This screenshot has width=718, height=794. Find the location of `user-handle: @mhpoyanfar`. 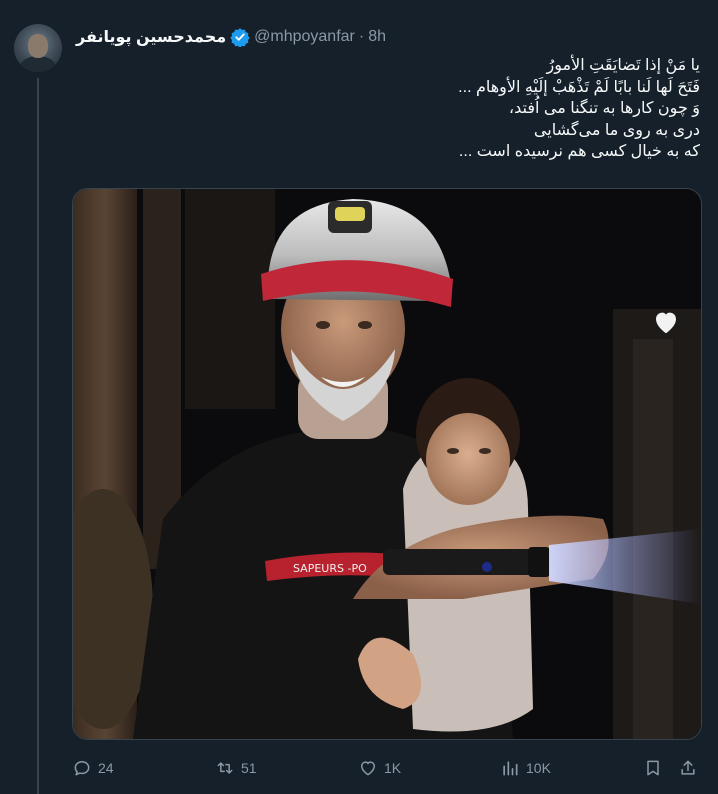

user-handle: @mhpoyanfar is located at coordinates (304, 37).